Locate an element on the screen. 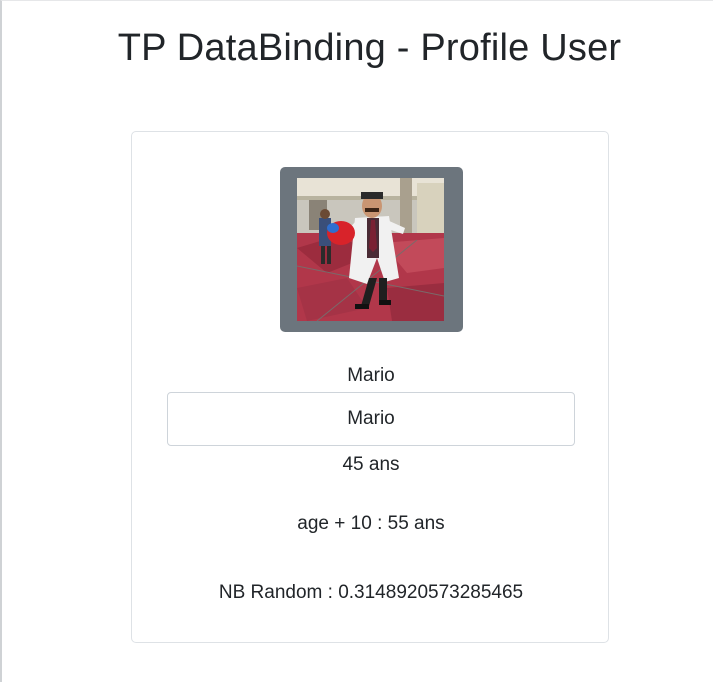 The height and width of the screenshot is (682, 713). random-number-line: NB Random : 0.3148920573285465 is located at coordinates (371, 593).